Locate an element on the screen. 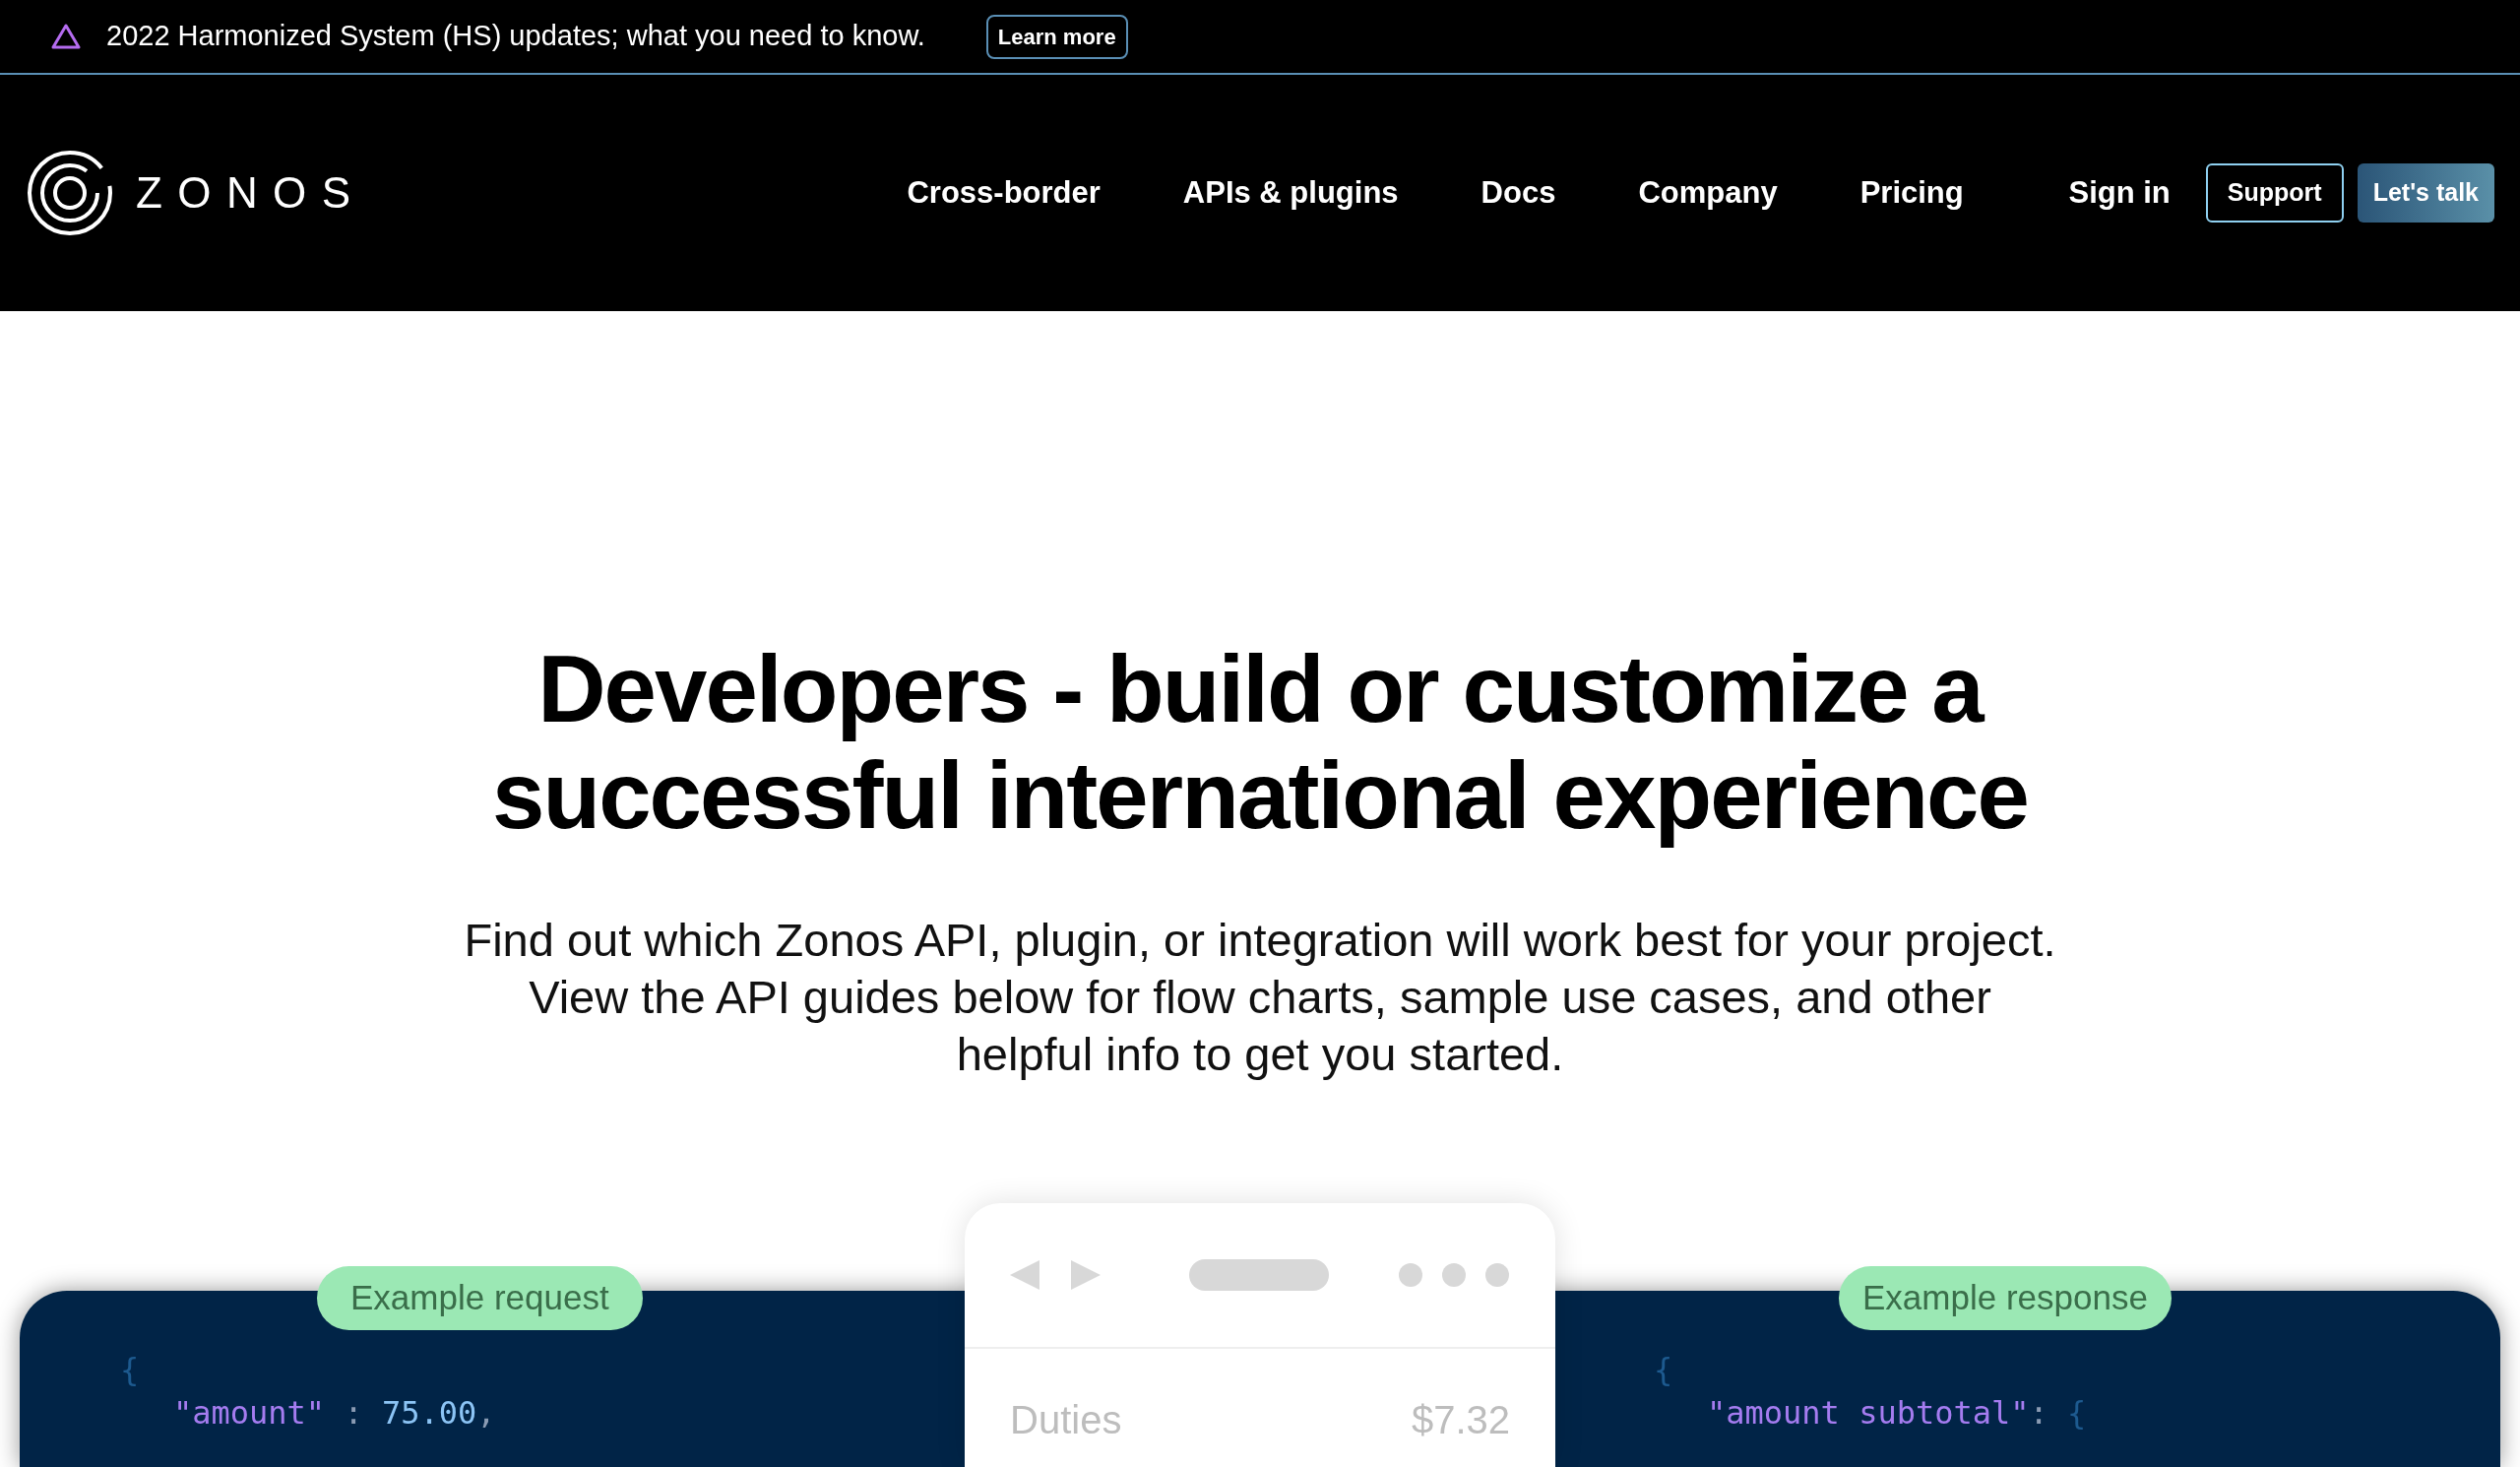 The width and height of the screenshot is (2520, 1467). example-request-badge: Example request is located at coordinates (480, 1298).